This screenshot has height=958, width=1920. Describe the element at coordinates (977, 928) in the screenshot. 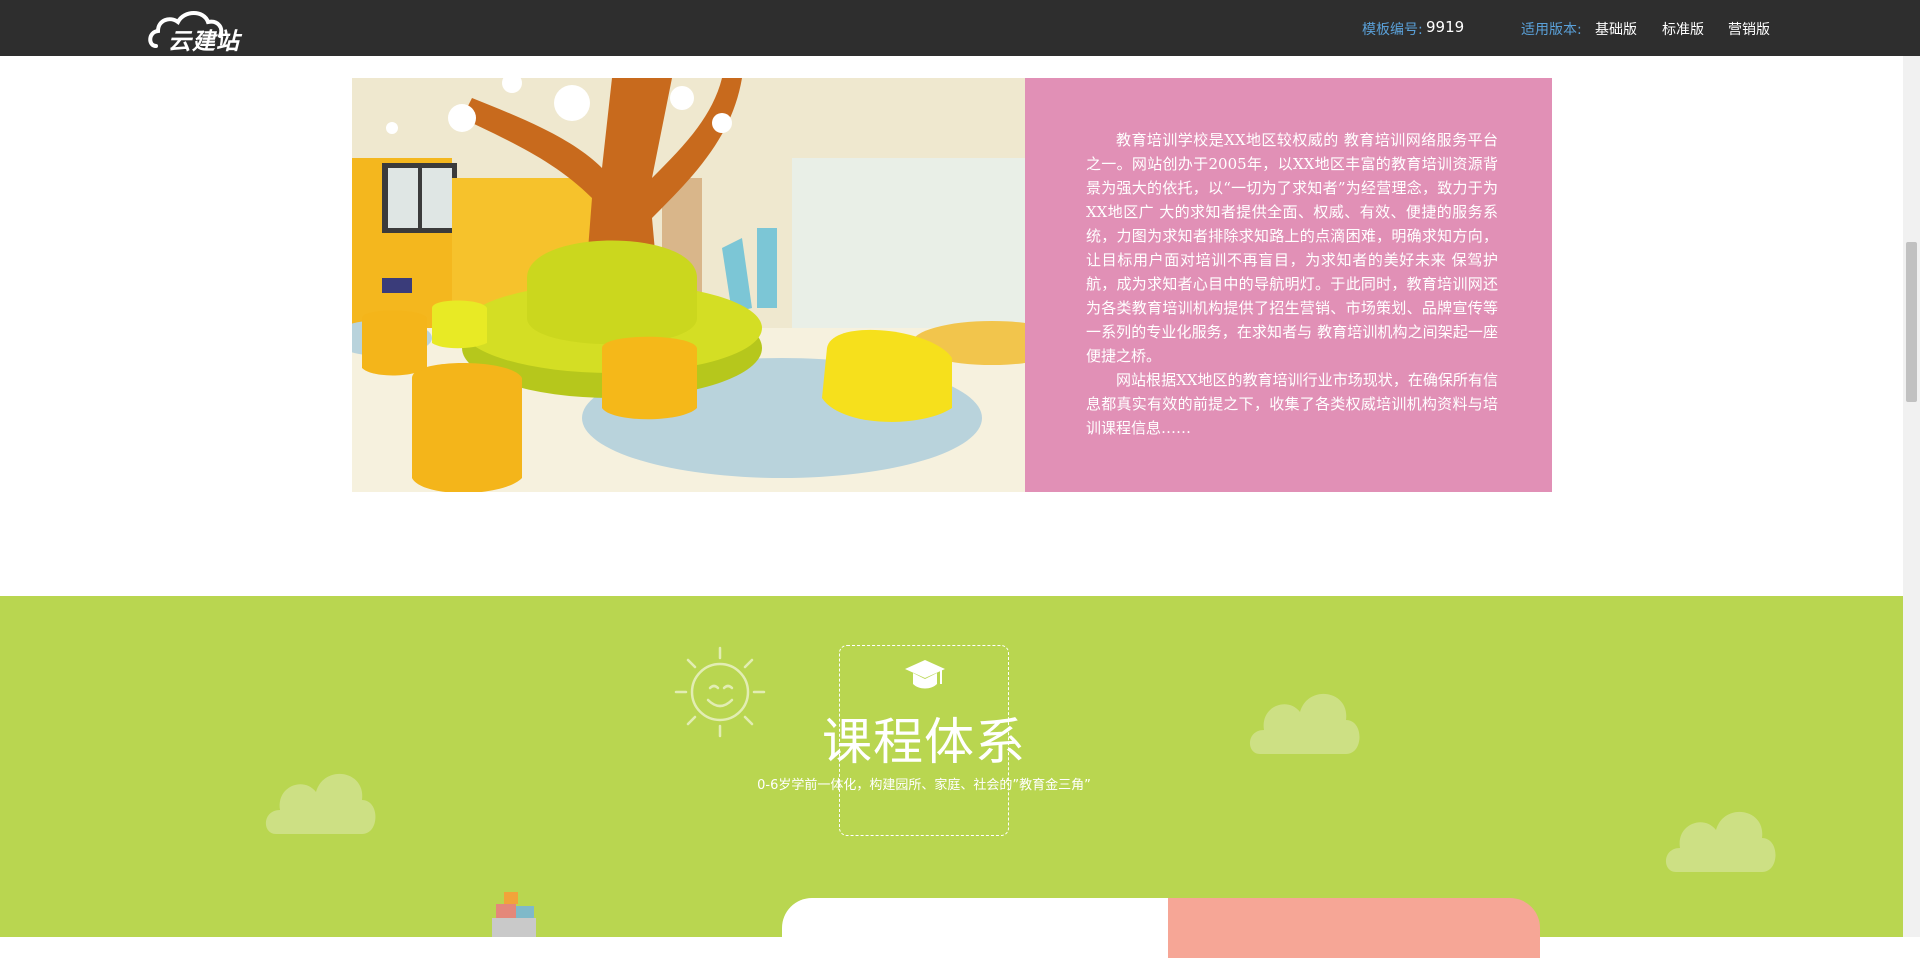

I see `course-card` at that location.